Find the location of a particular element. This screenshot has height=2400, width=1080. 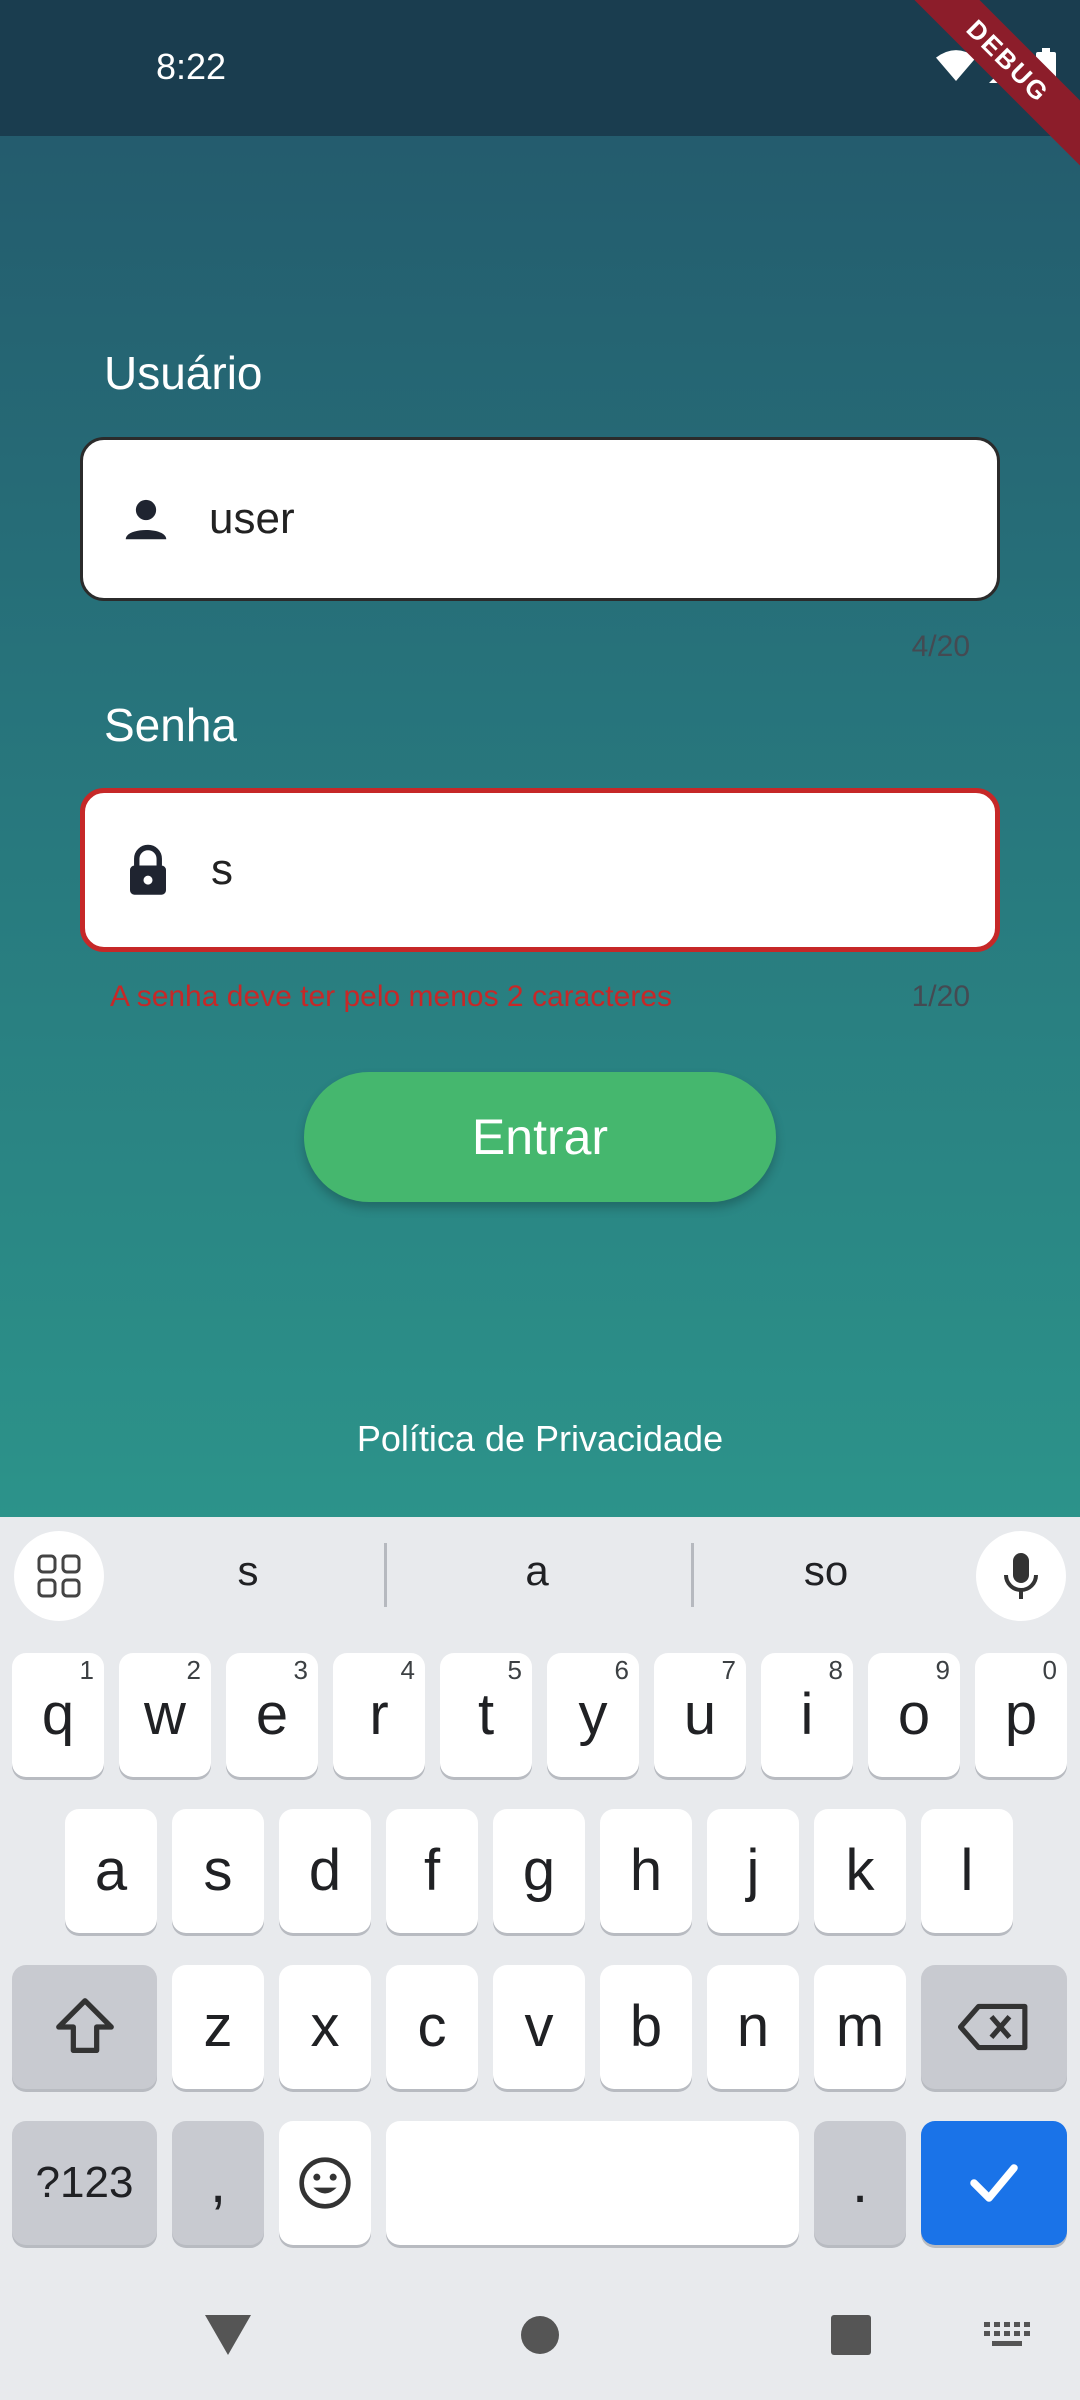

key-i: i8 is located at coordinates (807, 1715).